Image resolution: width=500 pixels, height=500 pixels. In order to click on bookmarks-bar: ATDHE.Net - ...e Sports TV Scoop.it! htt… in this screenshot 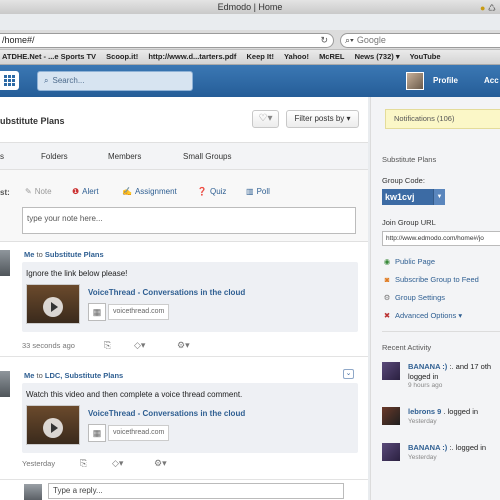, I will do `click(250, 57)`.